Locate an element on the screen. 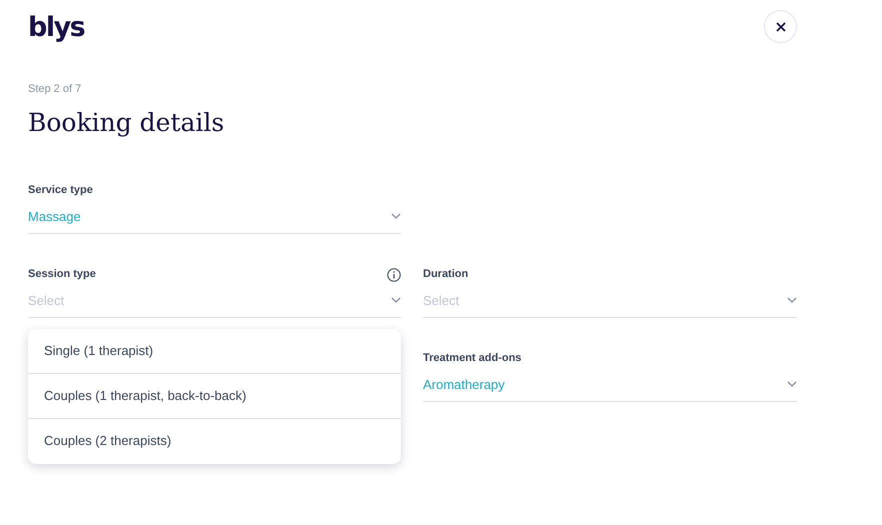  dropdown-option: Single (1 therapist) is located at coordinates (214, 351).